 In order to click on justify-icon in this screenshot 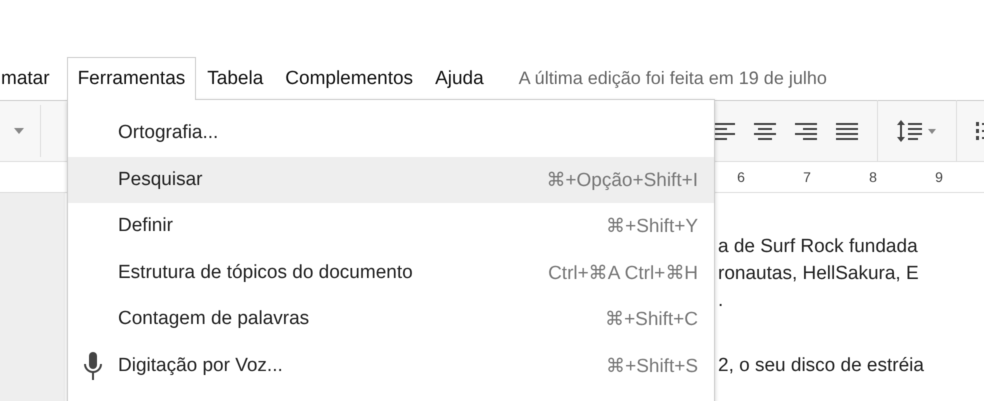, I will do `click(847, 131)`.